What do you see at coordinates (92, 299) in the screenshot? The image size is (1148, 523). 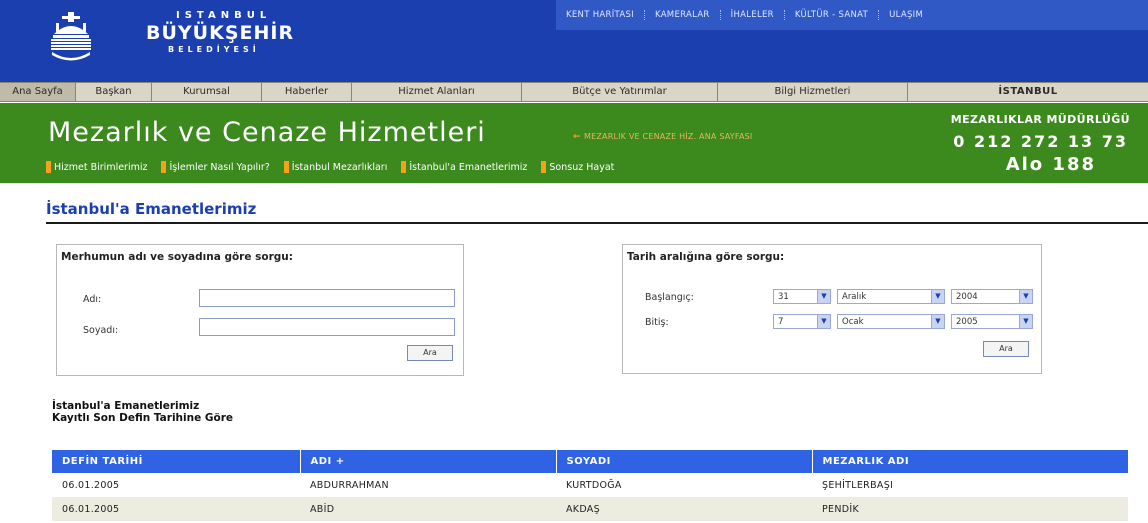 I see `first-name-label: Adı:` at bounding box center [92, 299].